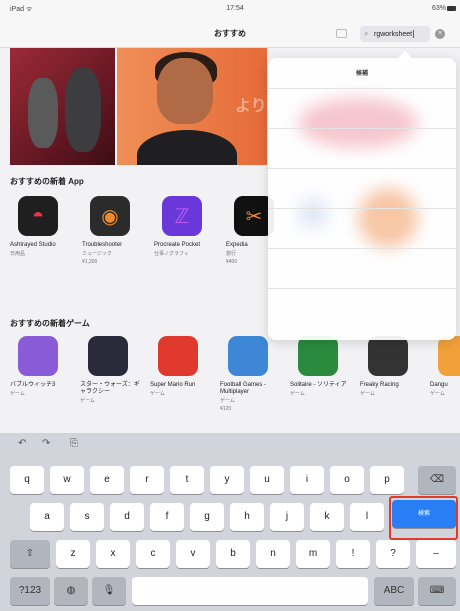 The height and width of the screenshot is (611, 460). What do you see at coordinates (113, 554) in the screenshot?
I see `key-x: x` at bounding box center [113, 554].